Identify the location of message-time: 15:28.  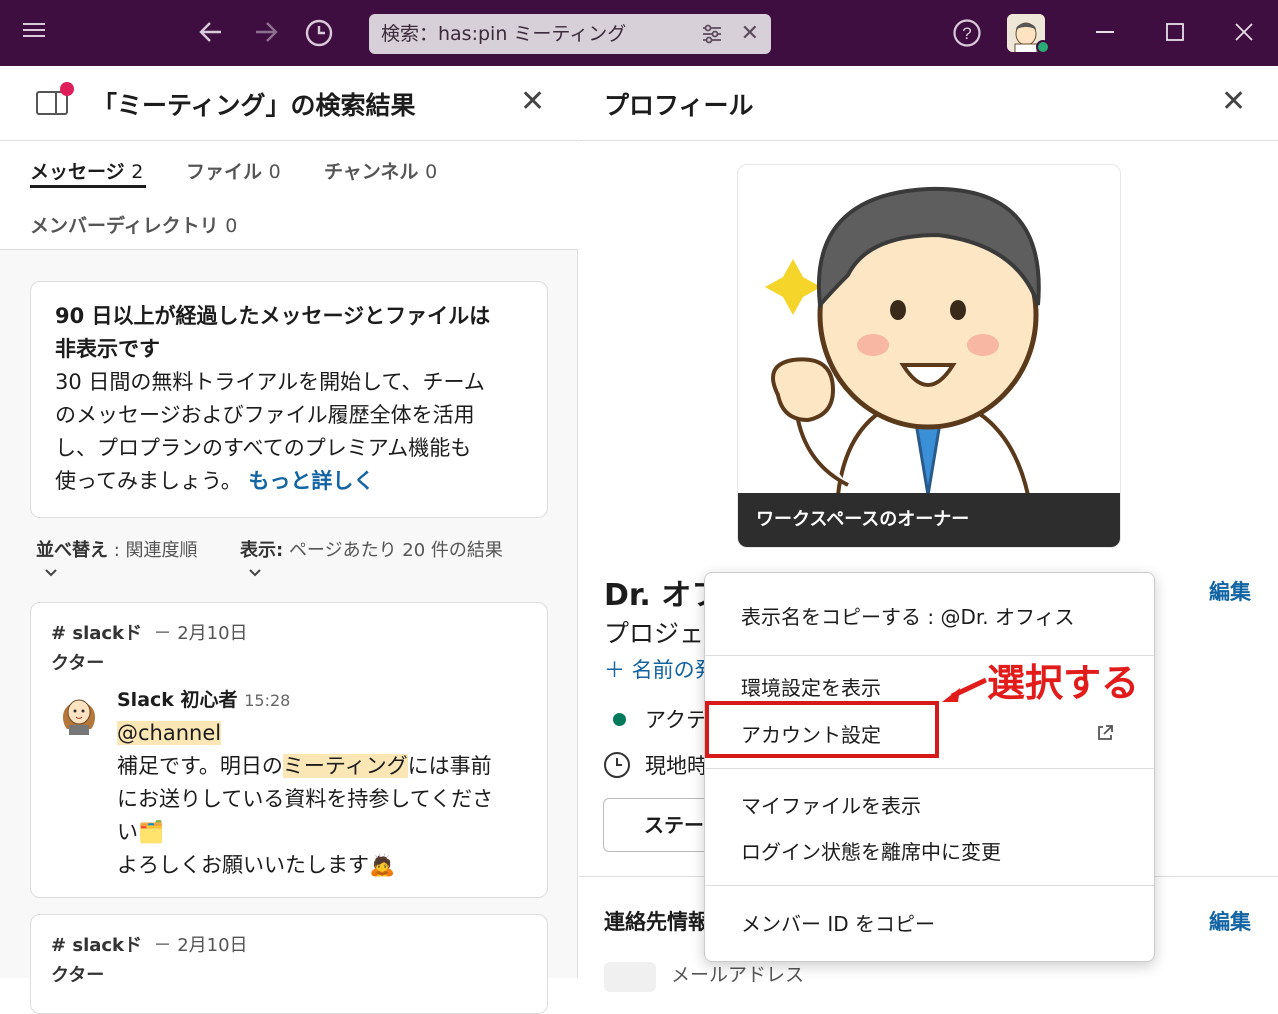
(267, 700).